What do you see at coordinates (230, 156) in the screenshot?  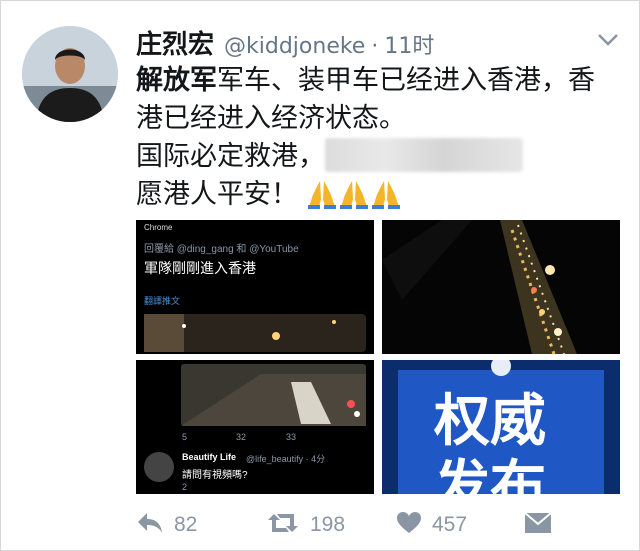 I see `tweet-text-line-3-text: 国际必定救港，` at bounding box center [230, 156].